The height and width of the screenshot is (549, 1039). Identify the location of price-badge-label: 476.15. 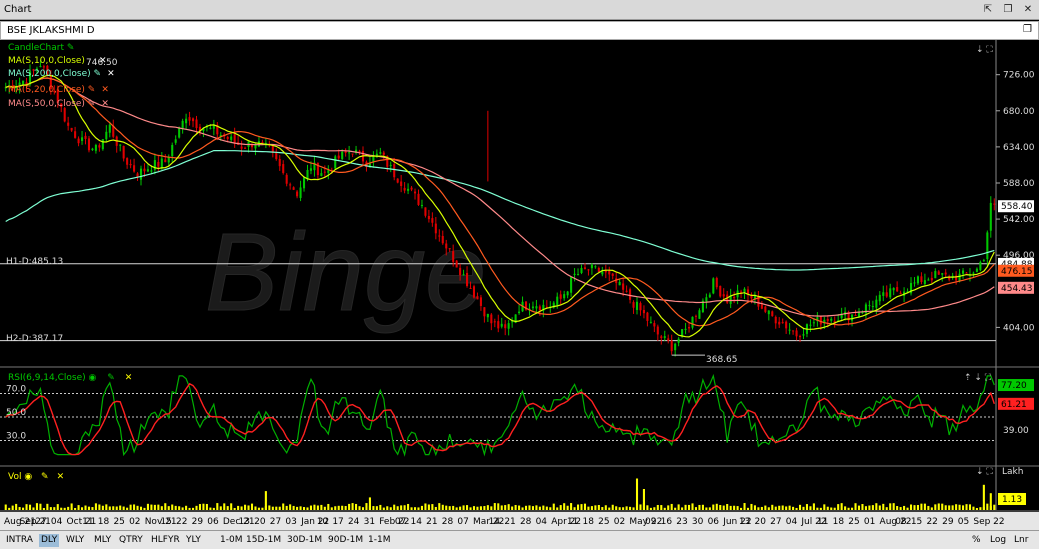
(1017, 272).